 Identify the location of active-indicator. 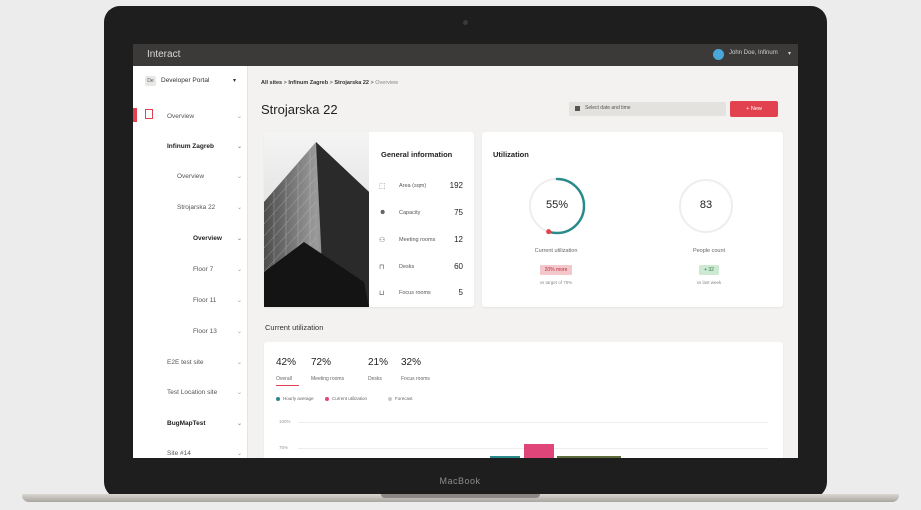
(135, 115).